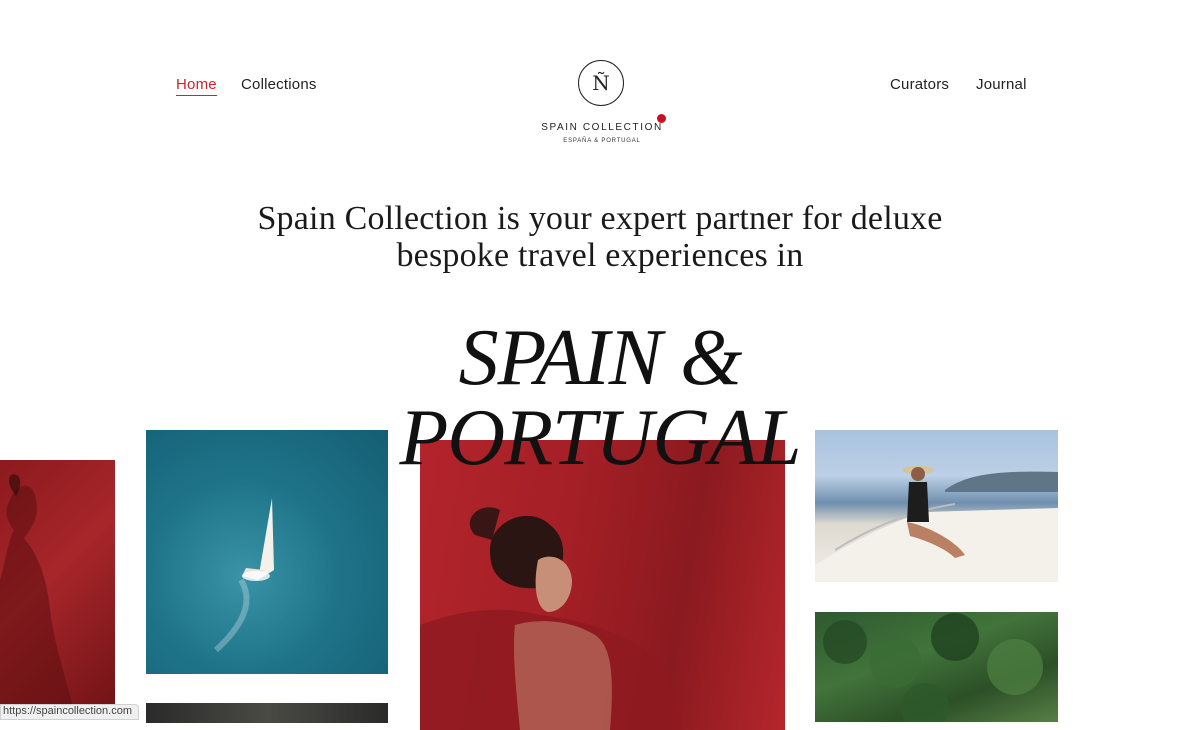 The height and width of the screenshot is (730, 1200). I want to click on headline-line-1: SPAIN &, so click(600, 358).